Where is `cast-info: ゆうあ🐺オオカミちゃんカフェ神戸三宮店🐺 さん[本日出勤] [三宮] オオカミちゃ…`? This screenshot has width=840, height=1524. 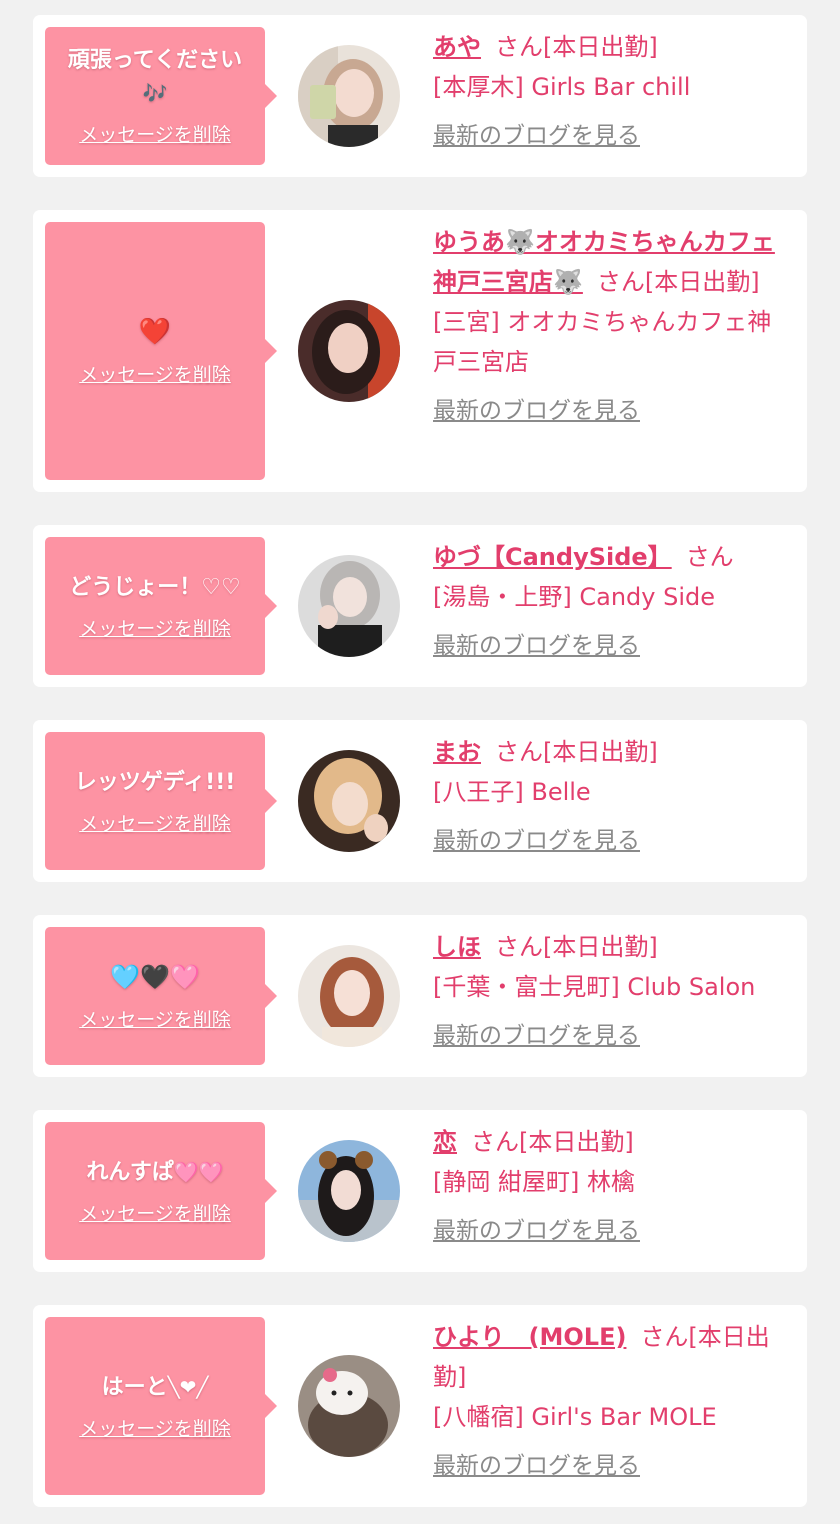 cast-info: ゆうあ🐺オオカミちゃんカフェ神戸三宮店🐺 さん[本日出勤] [三宮] オオカミちゃ… is located at coordinates (611, 325).